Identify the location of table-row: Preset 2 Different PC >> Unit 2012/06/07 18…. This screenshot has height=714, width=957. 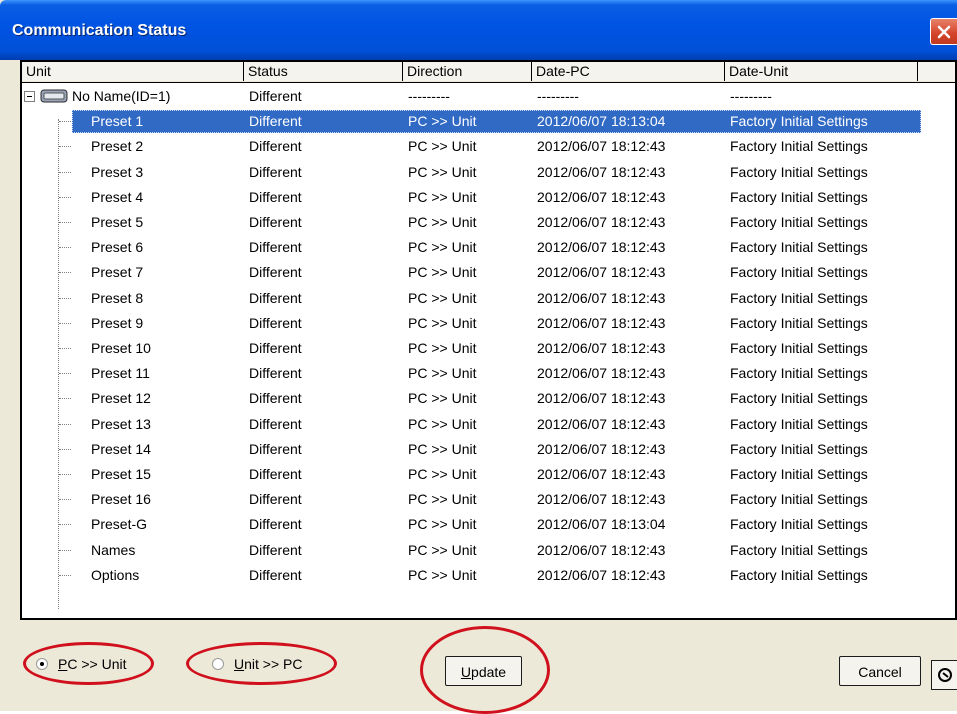
(488, 146).